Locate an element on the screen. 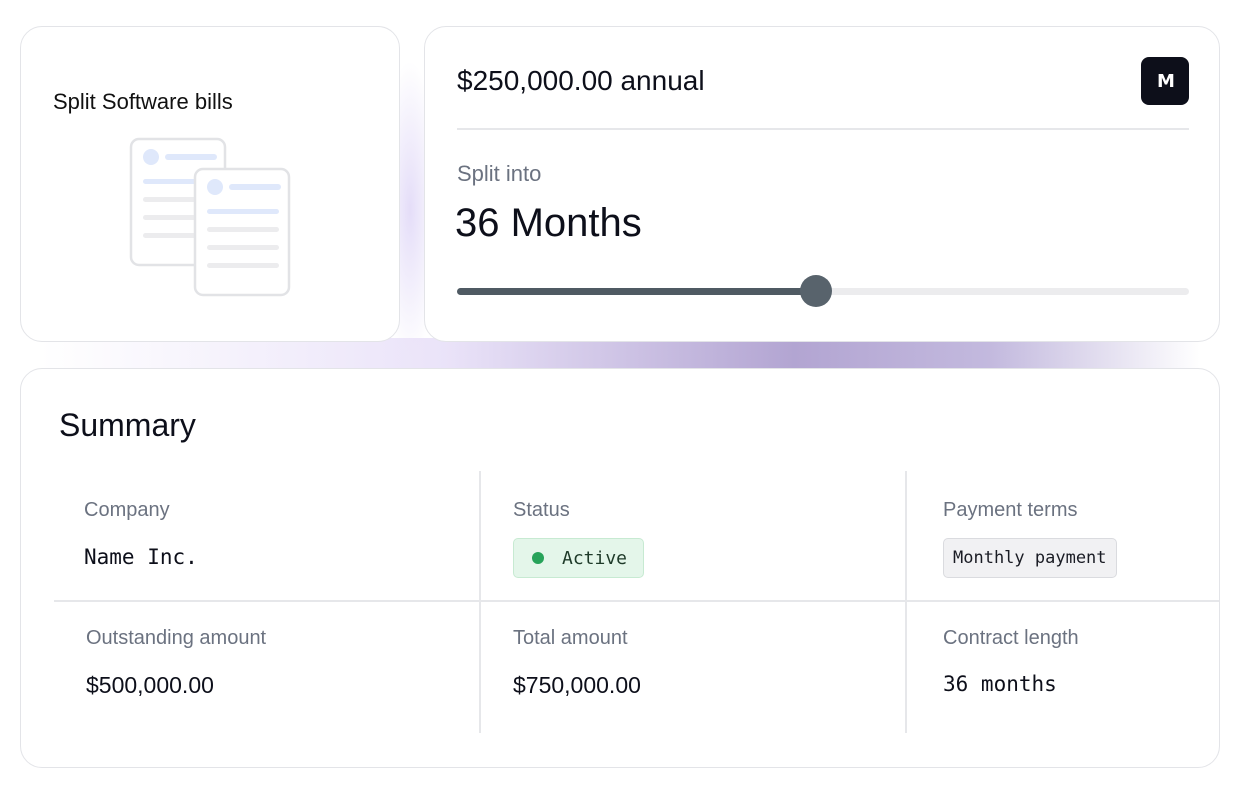 The height and width of the screenshot is (792, 1240). contract-length-value: 36 months is located at coordinates (1000, 684).